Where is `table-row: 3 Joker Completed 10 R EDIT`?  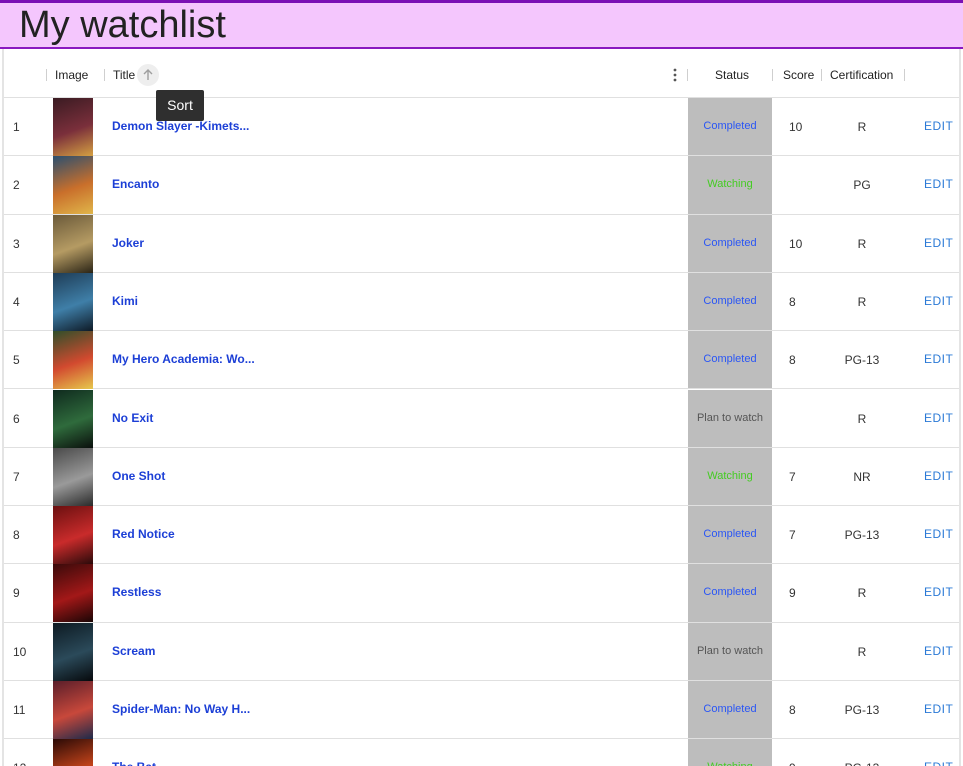
table-row: 3 Joker Completed 10 R EDIT is located at coordinates (481, 243).